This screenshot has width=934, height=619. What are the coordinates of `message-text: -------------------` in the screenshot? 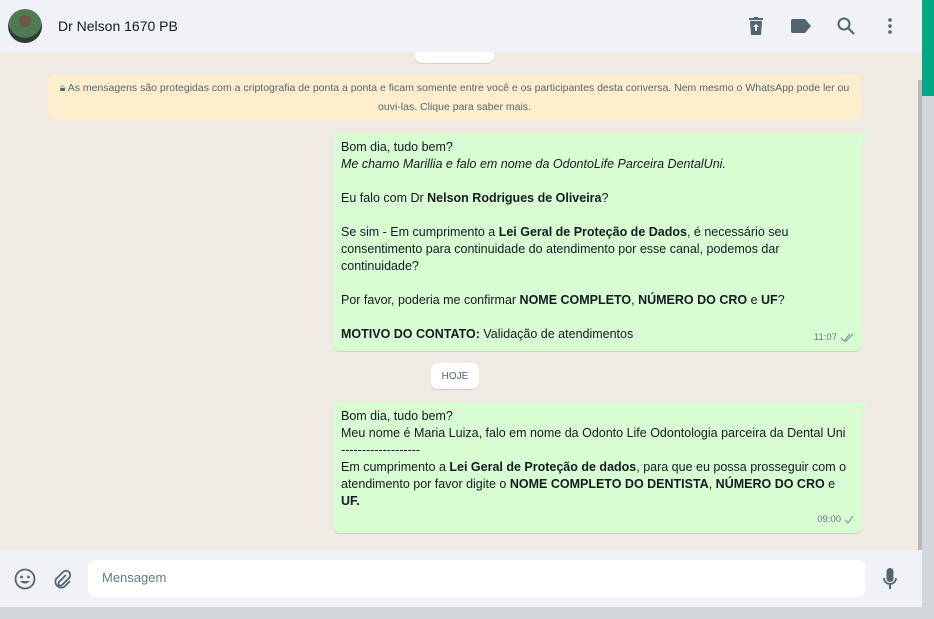 It's located at (381, 450).